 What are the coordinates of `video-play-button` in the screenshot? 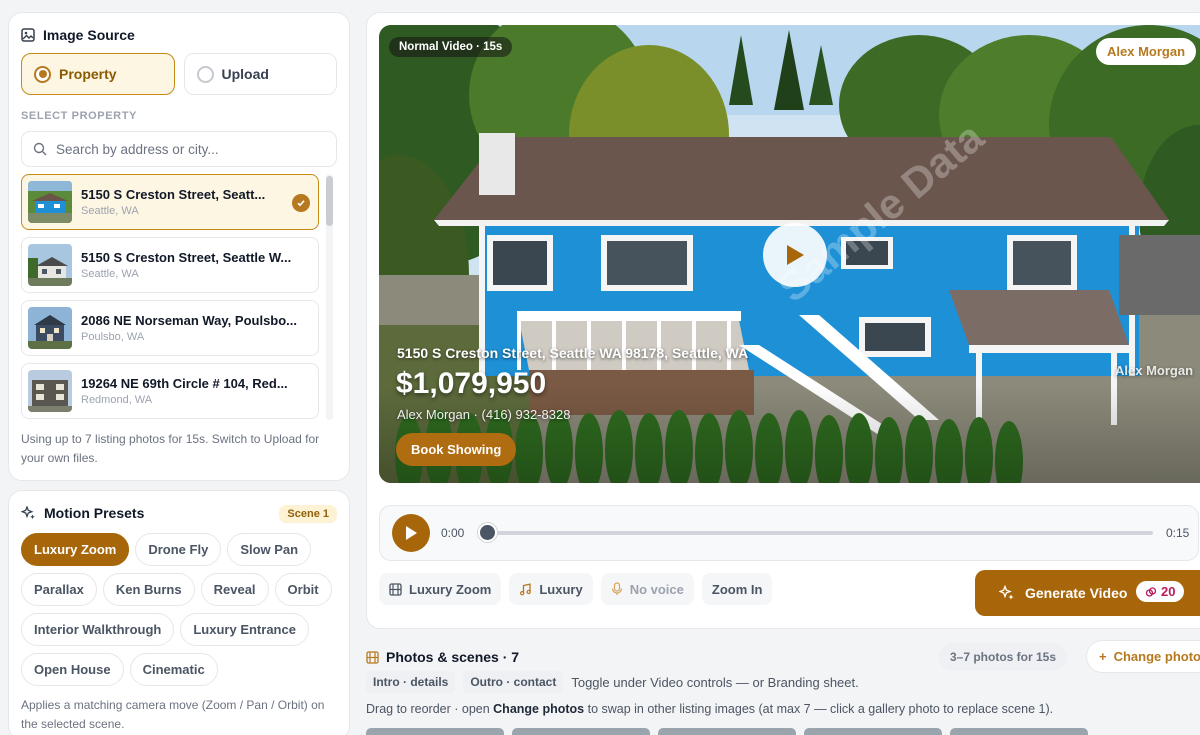 It's located at (795, 255).